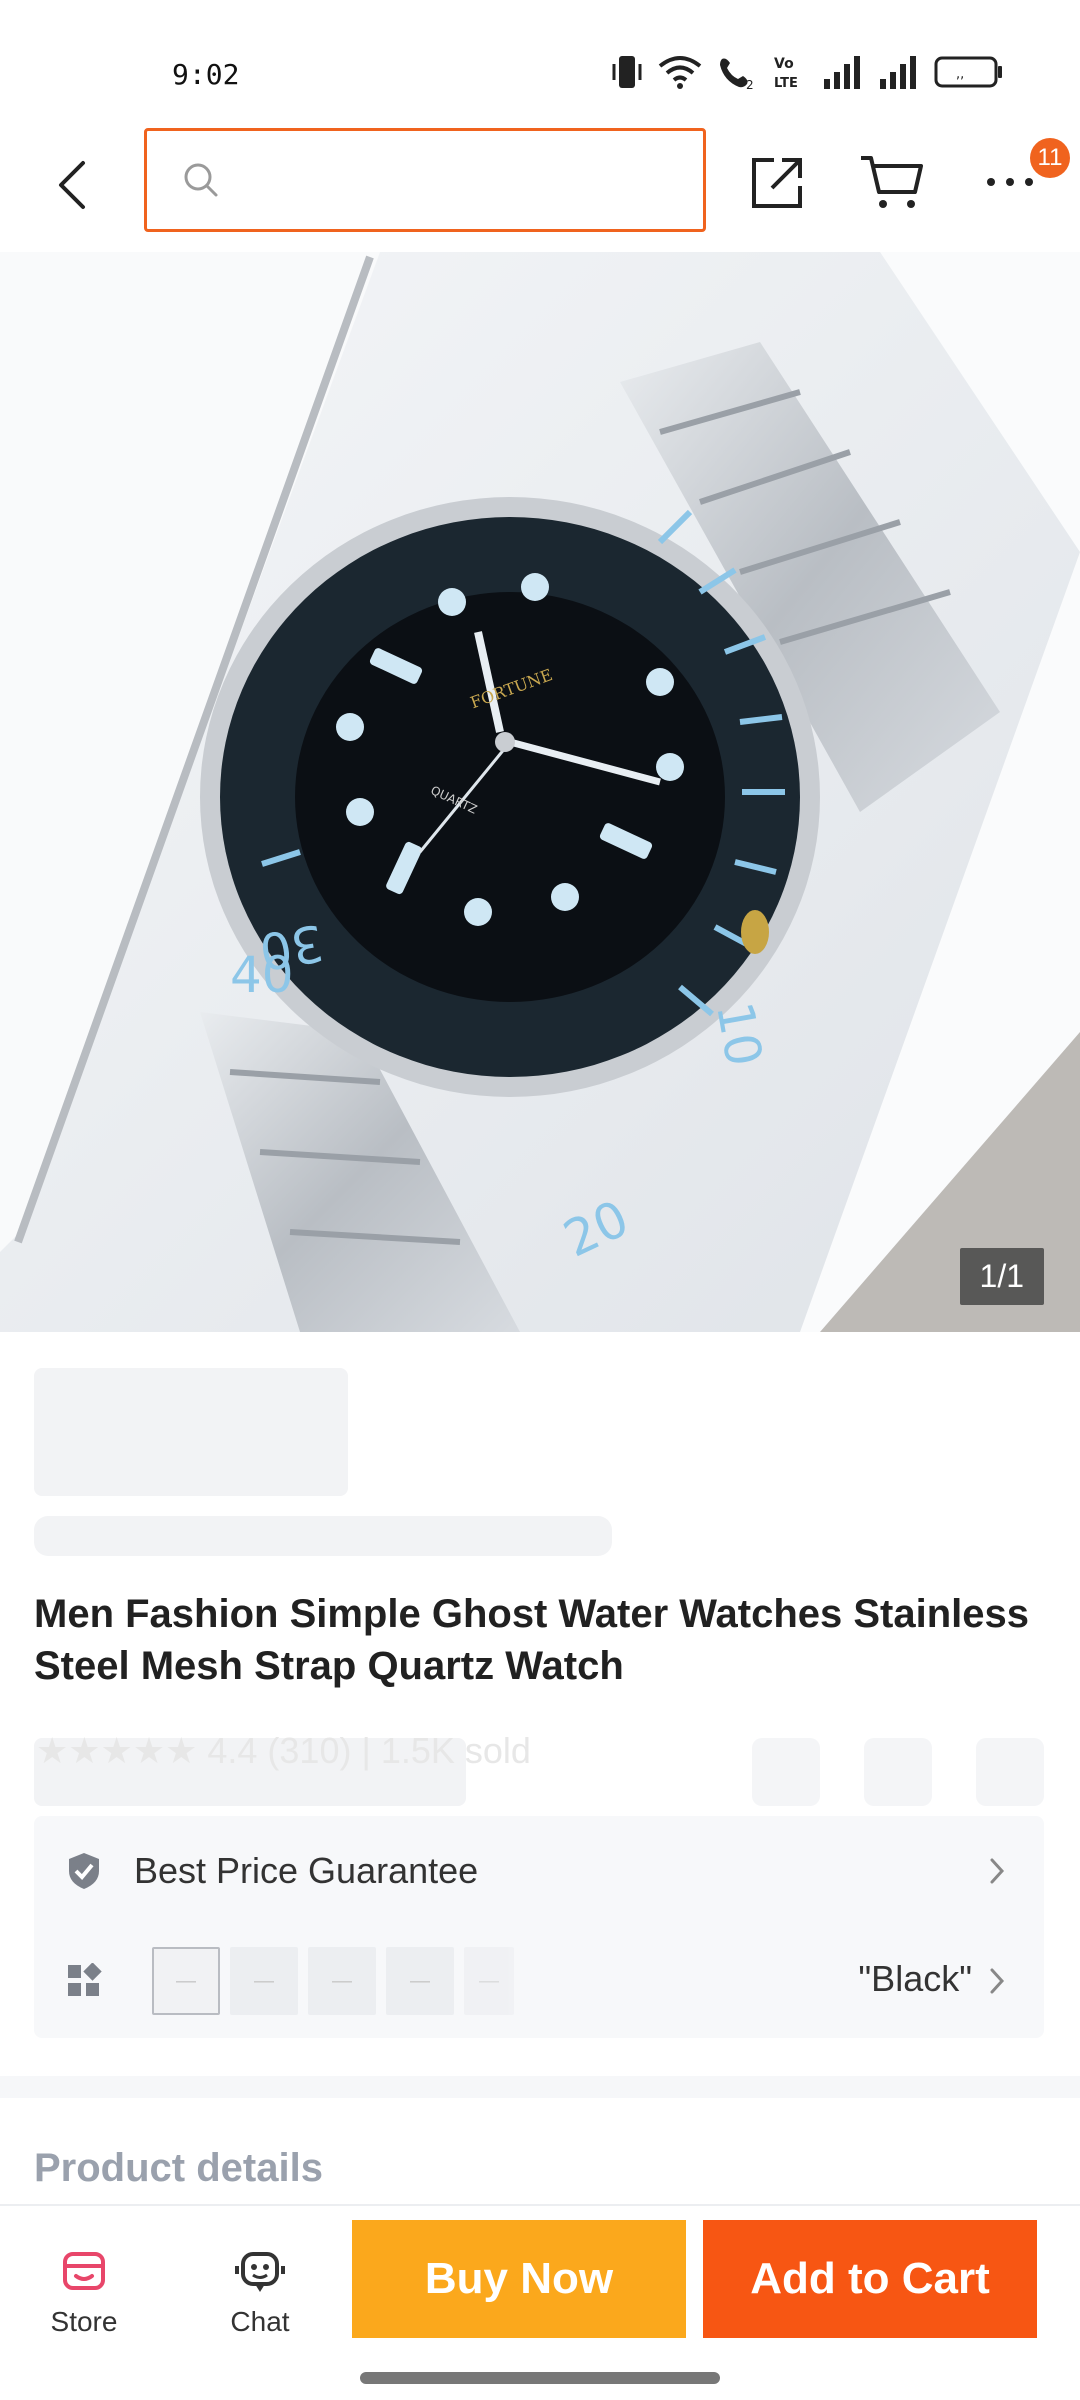 This screenshot has height=2400, width=1080. I want to click on add-to-cart-button: Add to Cart, so click(870, 2279).